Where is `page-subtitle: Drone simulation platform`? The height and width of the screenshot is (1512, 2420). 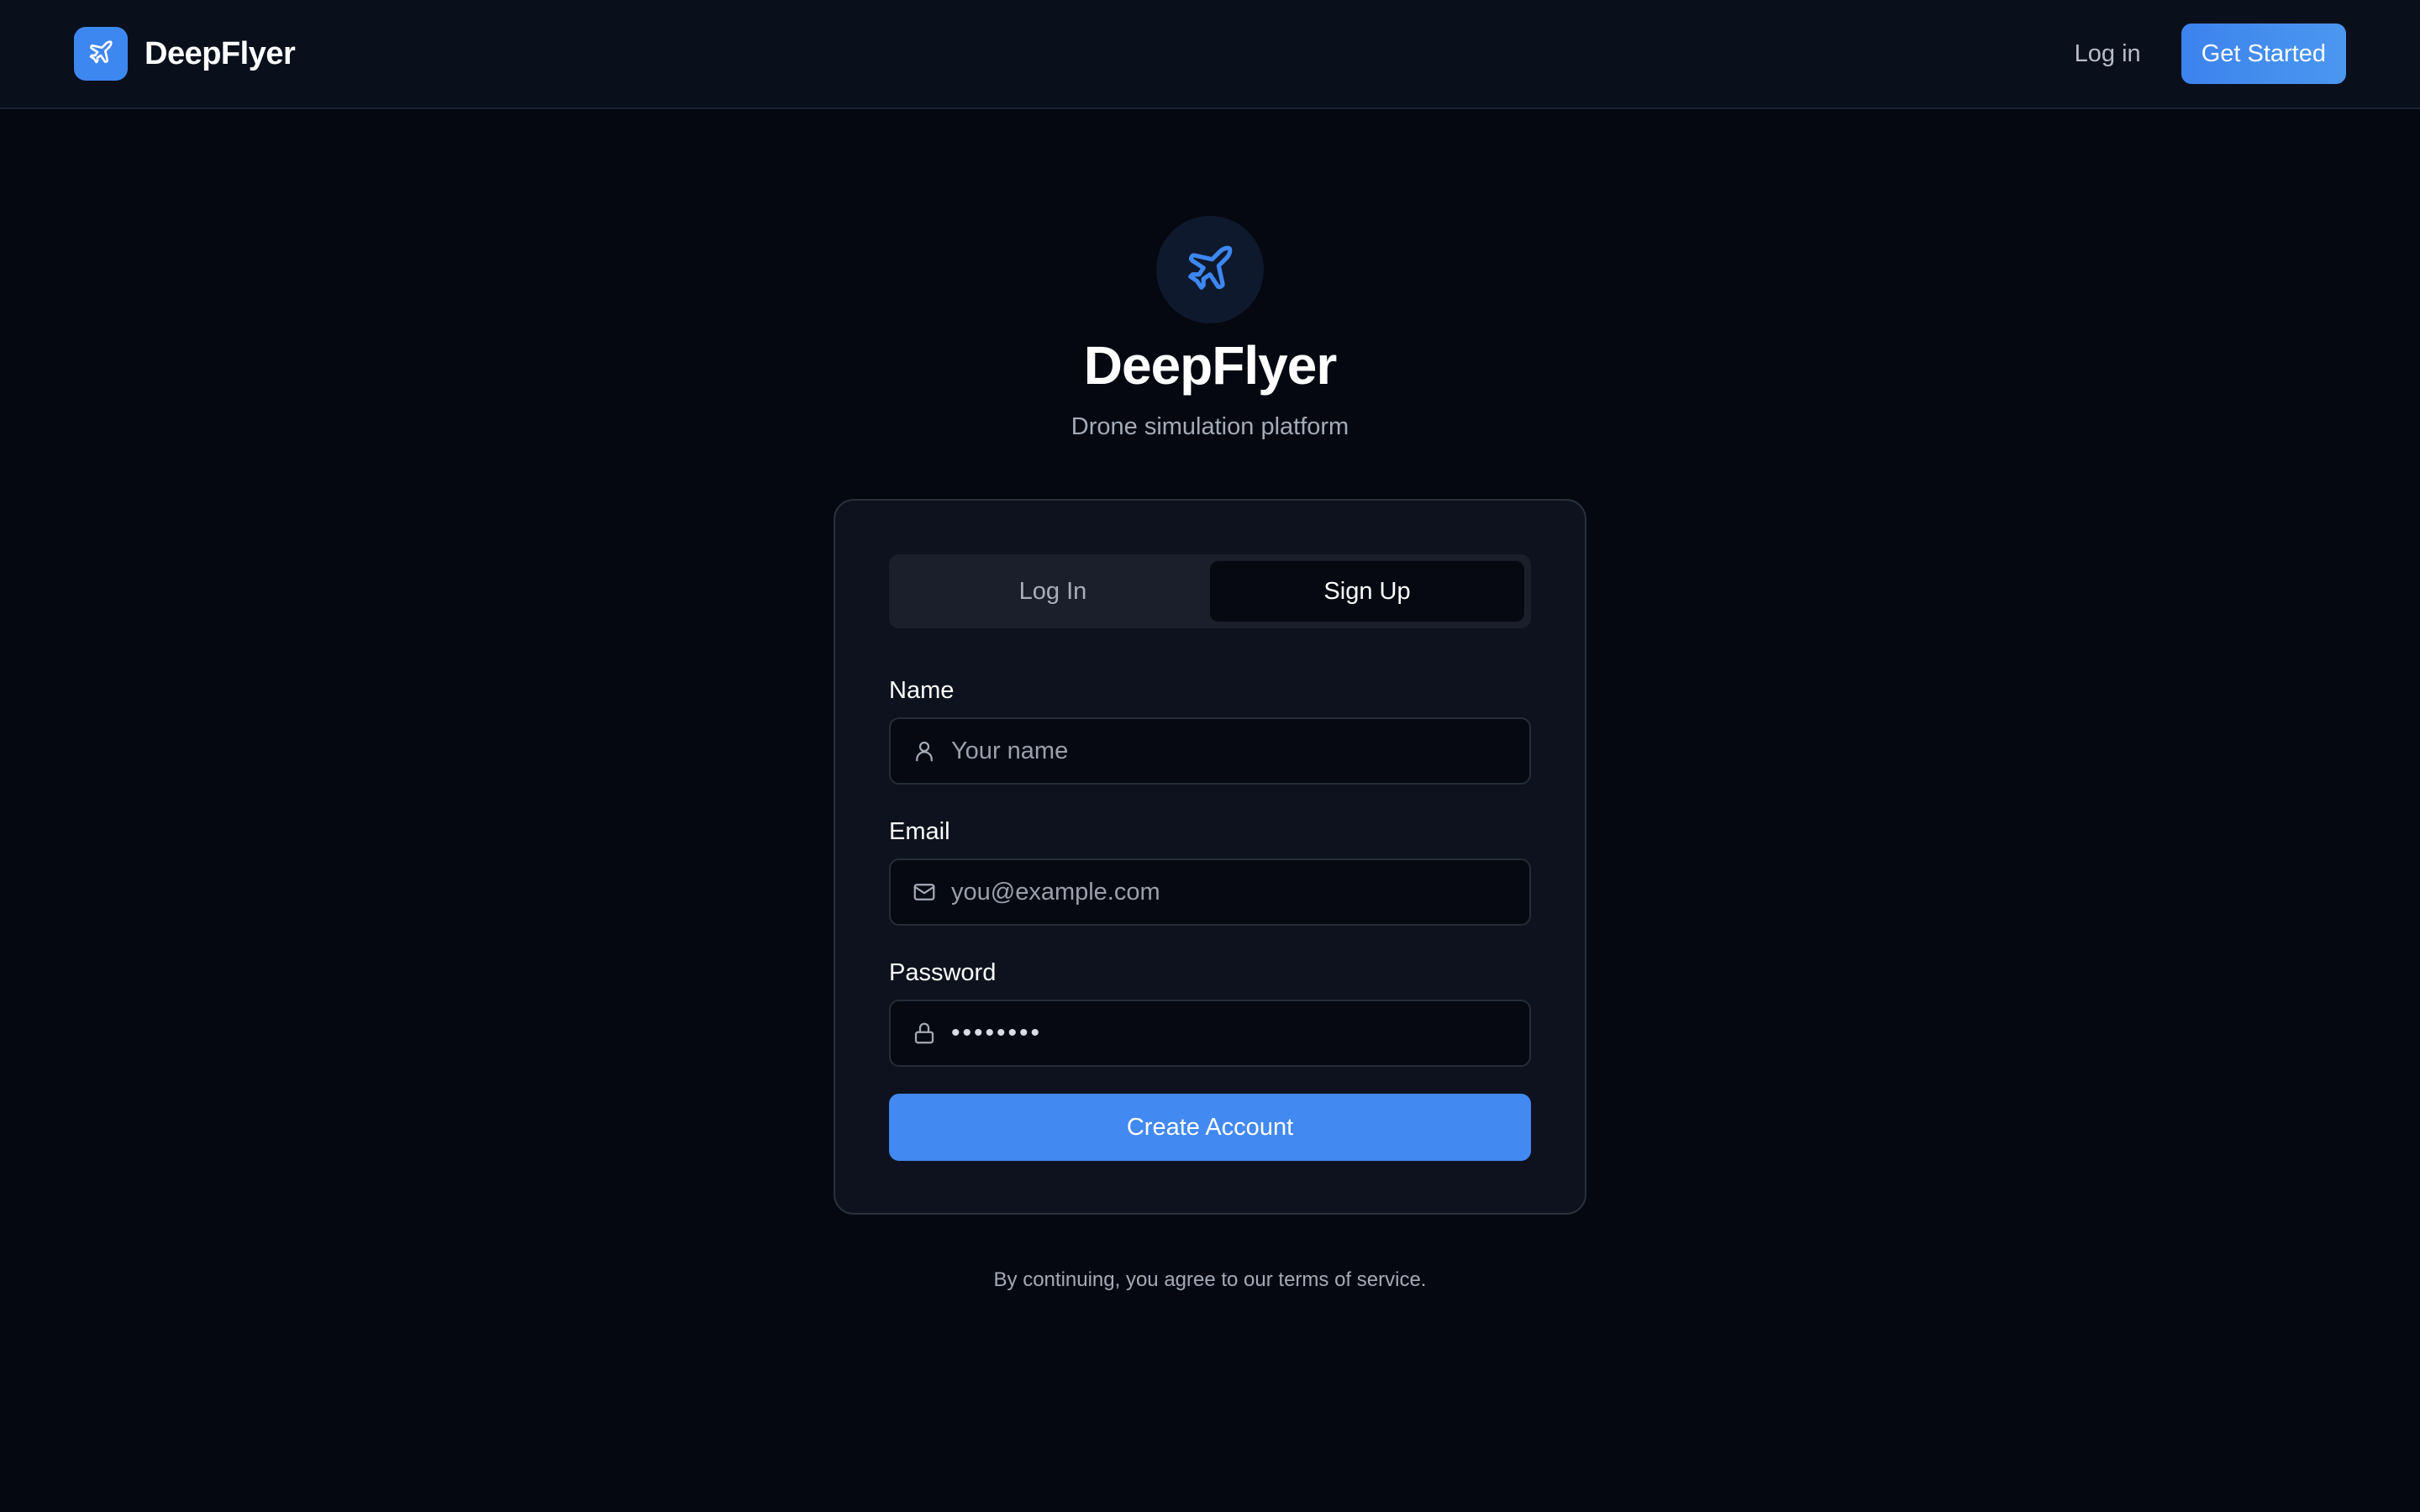 page-subtitle: Drone simulation platform is located at coordinates (1210, 426).